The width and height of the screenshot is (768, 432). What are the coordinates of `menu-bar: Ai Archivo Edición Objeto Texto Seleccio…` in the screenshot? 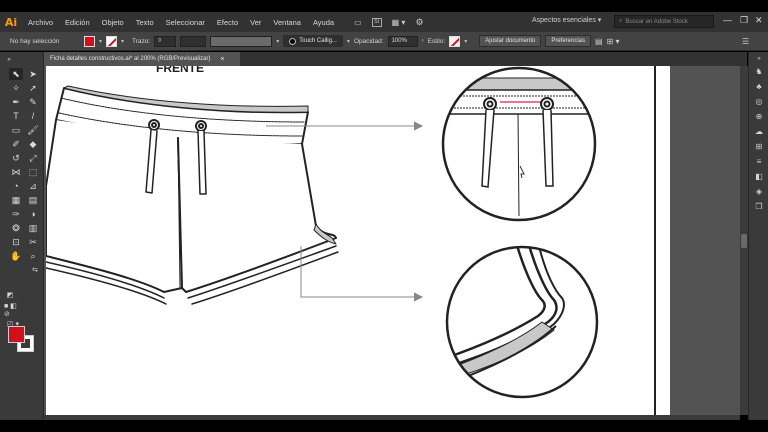 It's located at (384, 22).